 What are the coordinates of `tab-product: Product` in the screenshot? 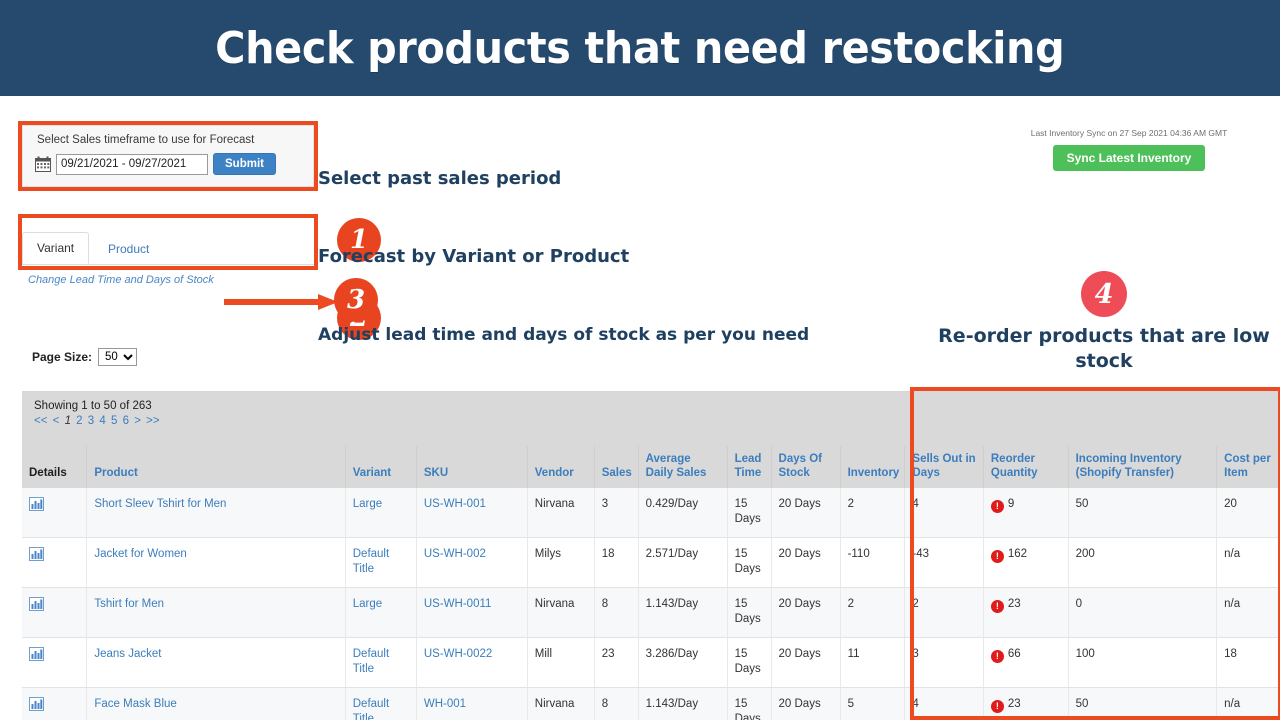 It's located at (128, 249).